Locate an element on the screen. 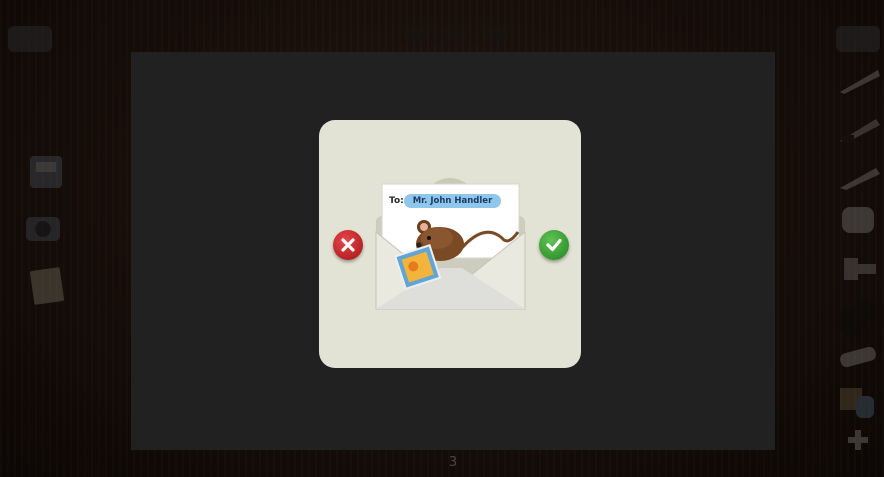 The width and height of the screenshot is (884, 477). check-icon is located at coordinates (554, 245).